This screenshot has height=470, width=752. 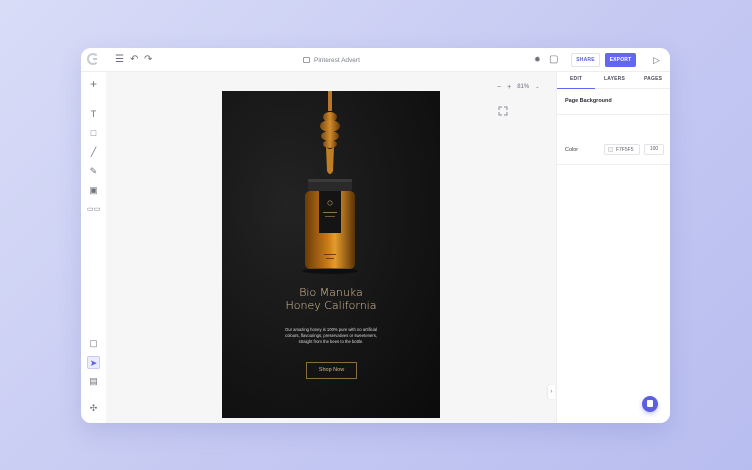 I want to click on zoom-out-icon: −, so click(x=499, y=87).